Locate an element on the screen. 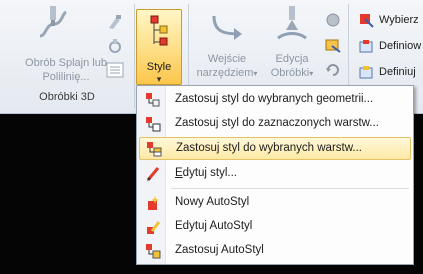 Image resolution: width=423 pixels, height=274 pixels. define2-item-label: Definiuj is located at coordinates (397, 72).